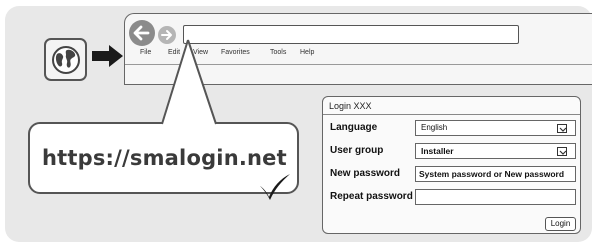 The image size is (598, 247). I want to click on new-password-input: System password or New password, so click(495, 174).